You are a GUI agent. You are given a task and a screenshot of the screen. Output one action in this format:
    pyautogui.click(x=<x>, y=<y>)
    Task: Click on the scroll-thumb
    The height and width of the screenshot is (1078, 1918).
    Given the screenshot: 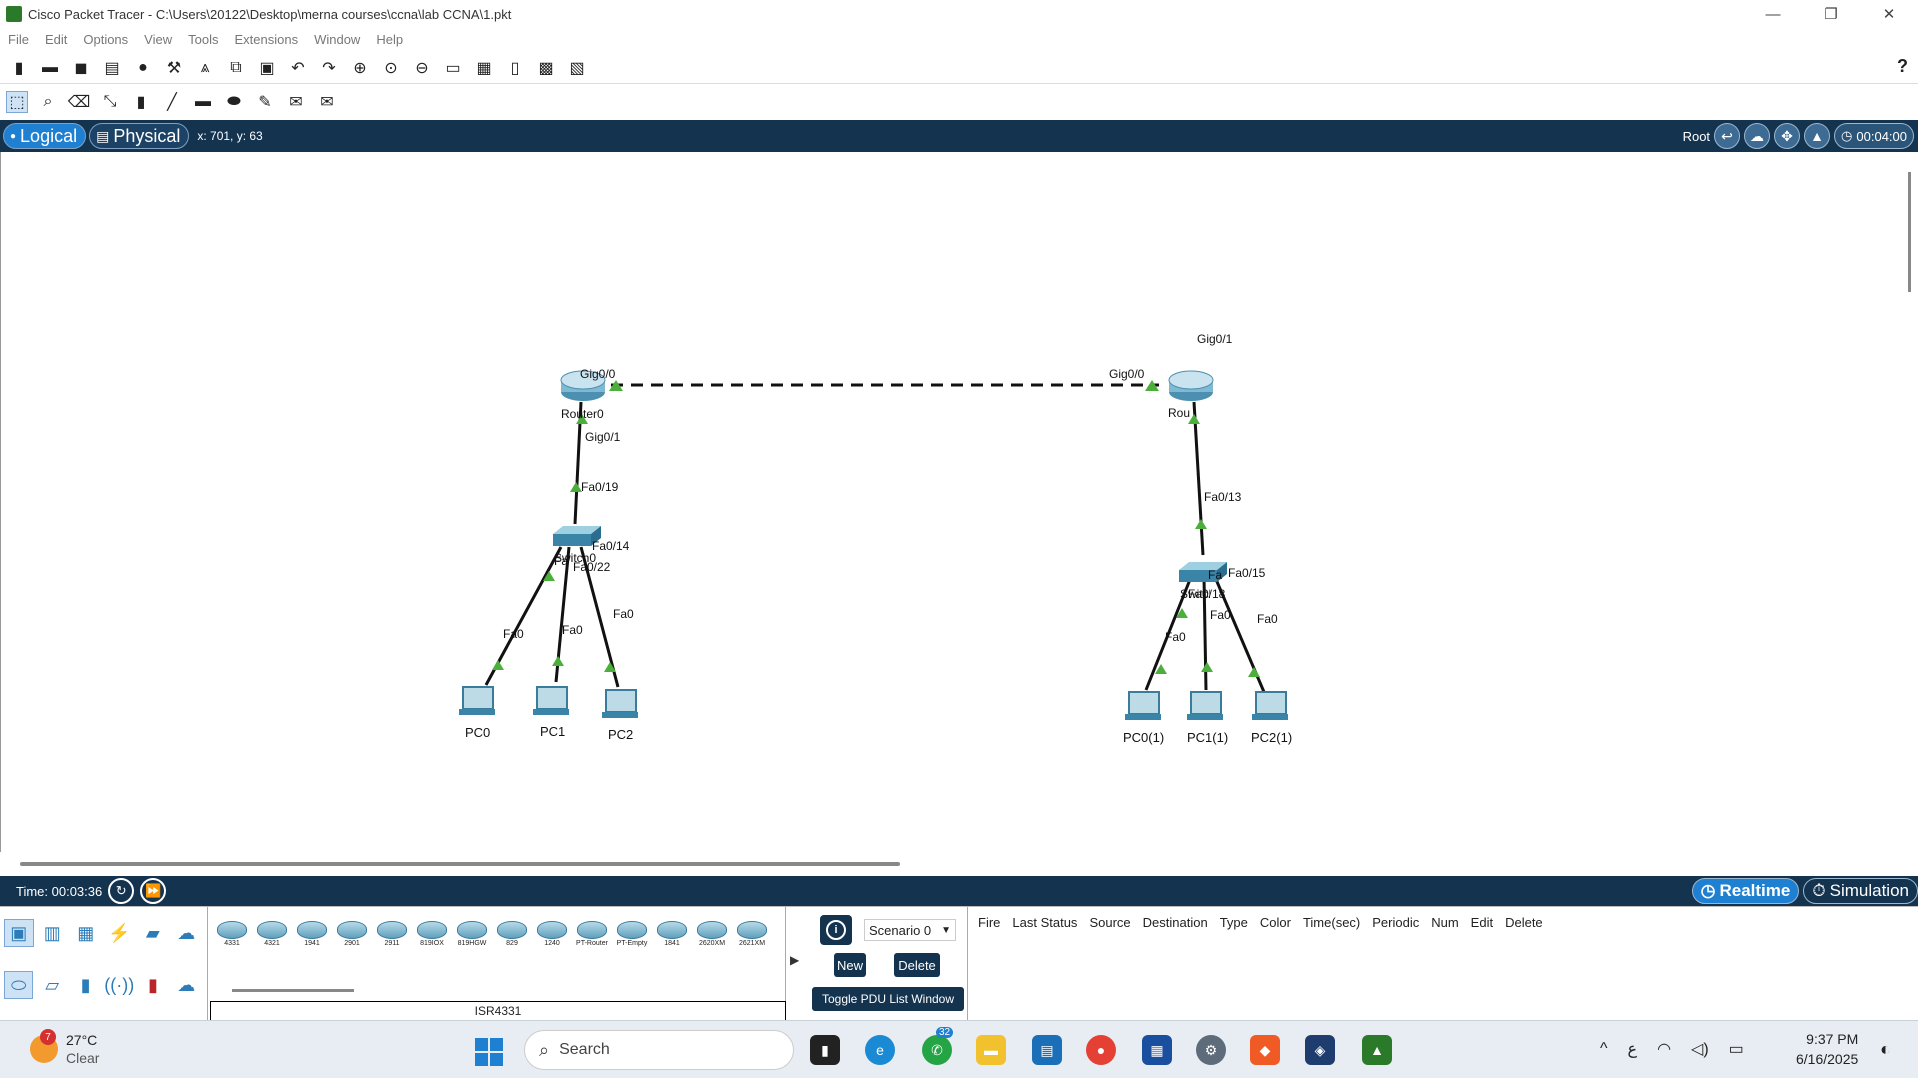 What is the action you would take?
    pyautogui.click(x=1909, y=232)
    